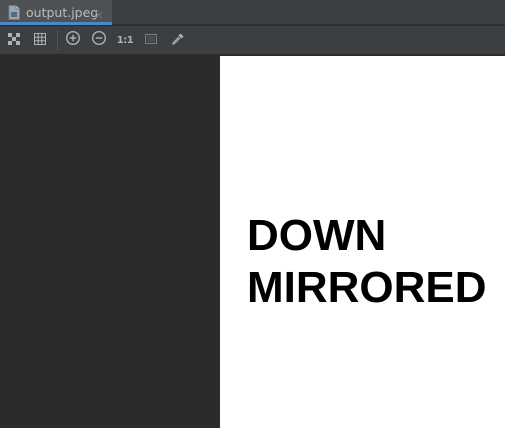  I want to click on zoom-out-button, so click(99, 40).